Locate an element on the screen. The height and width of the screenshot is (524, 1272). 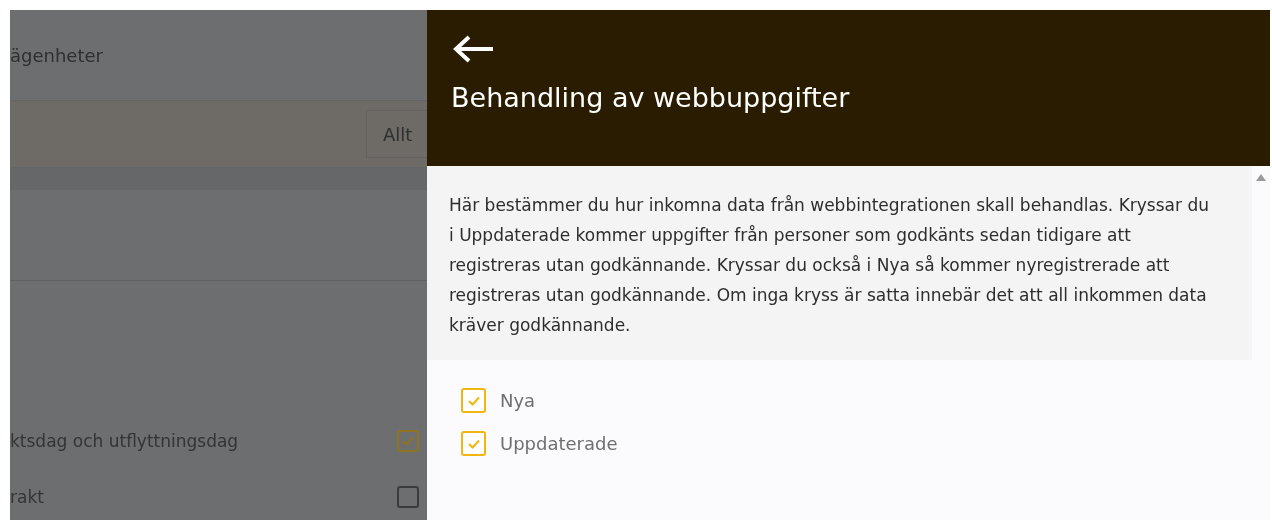
setting-label: ktsdag och utflyttningsdag is located at coordinates (124, 441).